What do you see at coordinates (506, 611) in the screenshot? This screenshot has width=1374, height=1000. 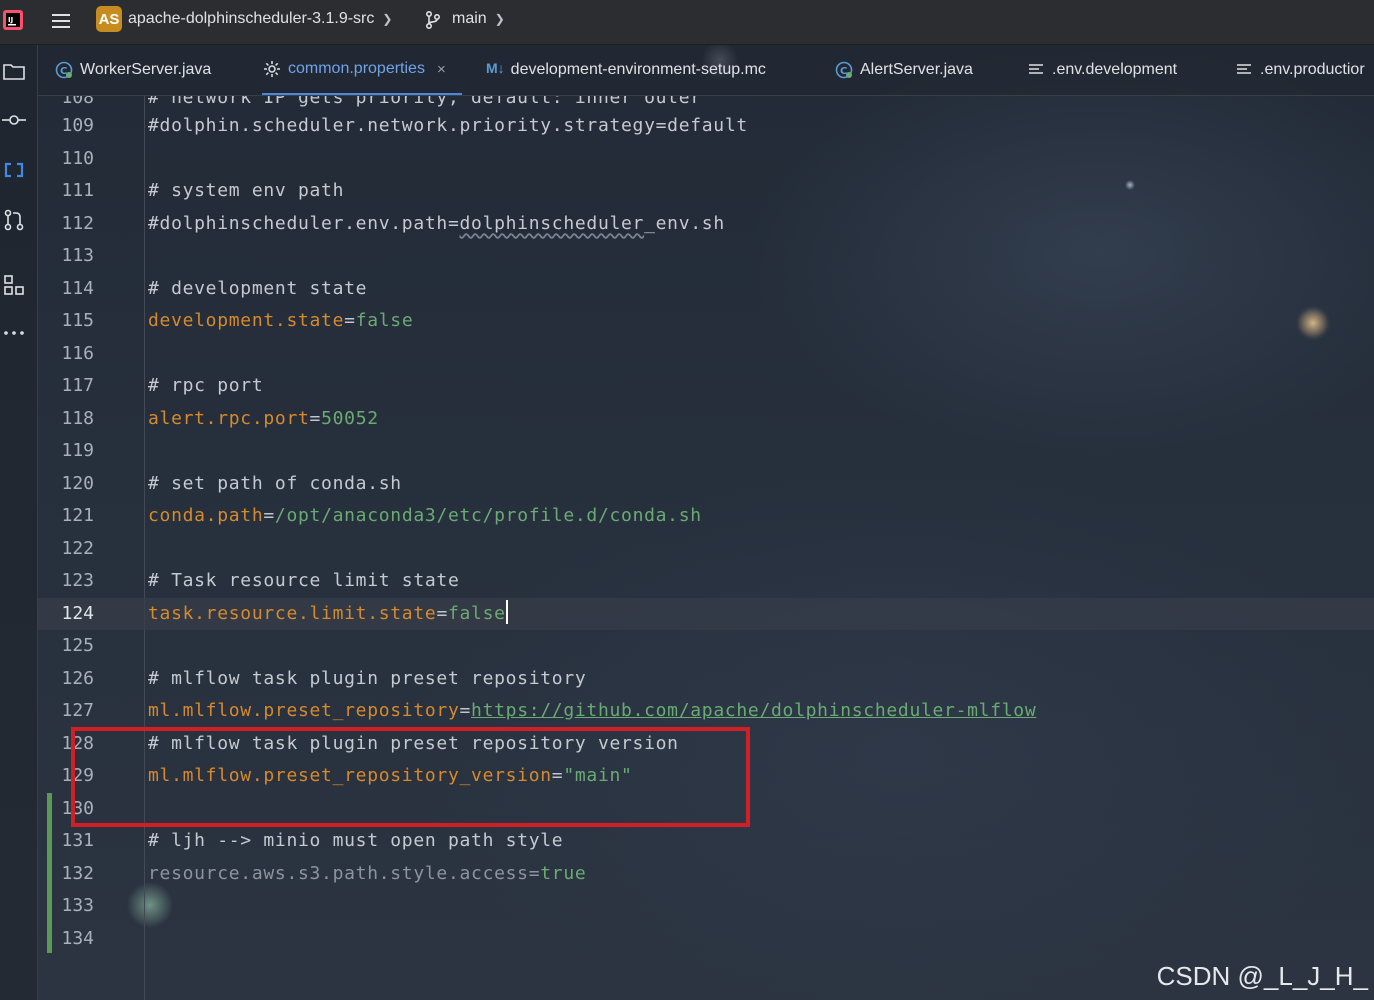 I see `text-caret` at bounding box center [506, 611].